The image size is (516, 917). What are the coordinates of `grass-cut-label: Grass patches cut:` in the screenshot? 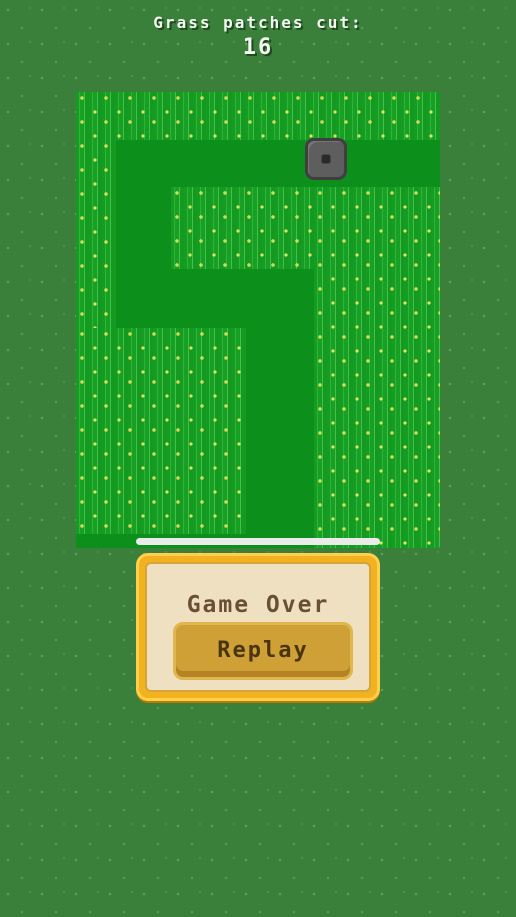 It's located at (258, 22).